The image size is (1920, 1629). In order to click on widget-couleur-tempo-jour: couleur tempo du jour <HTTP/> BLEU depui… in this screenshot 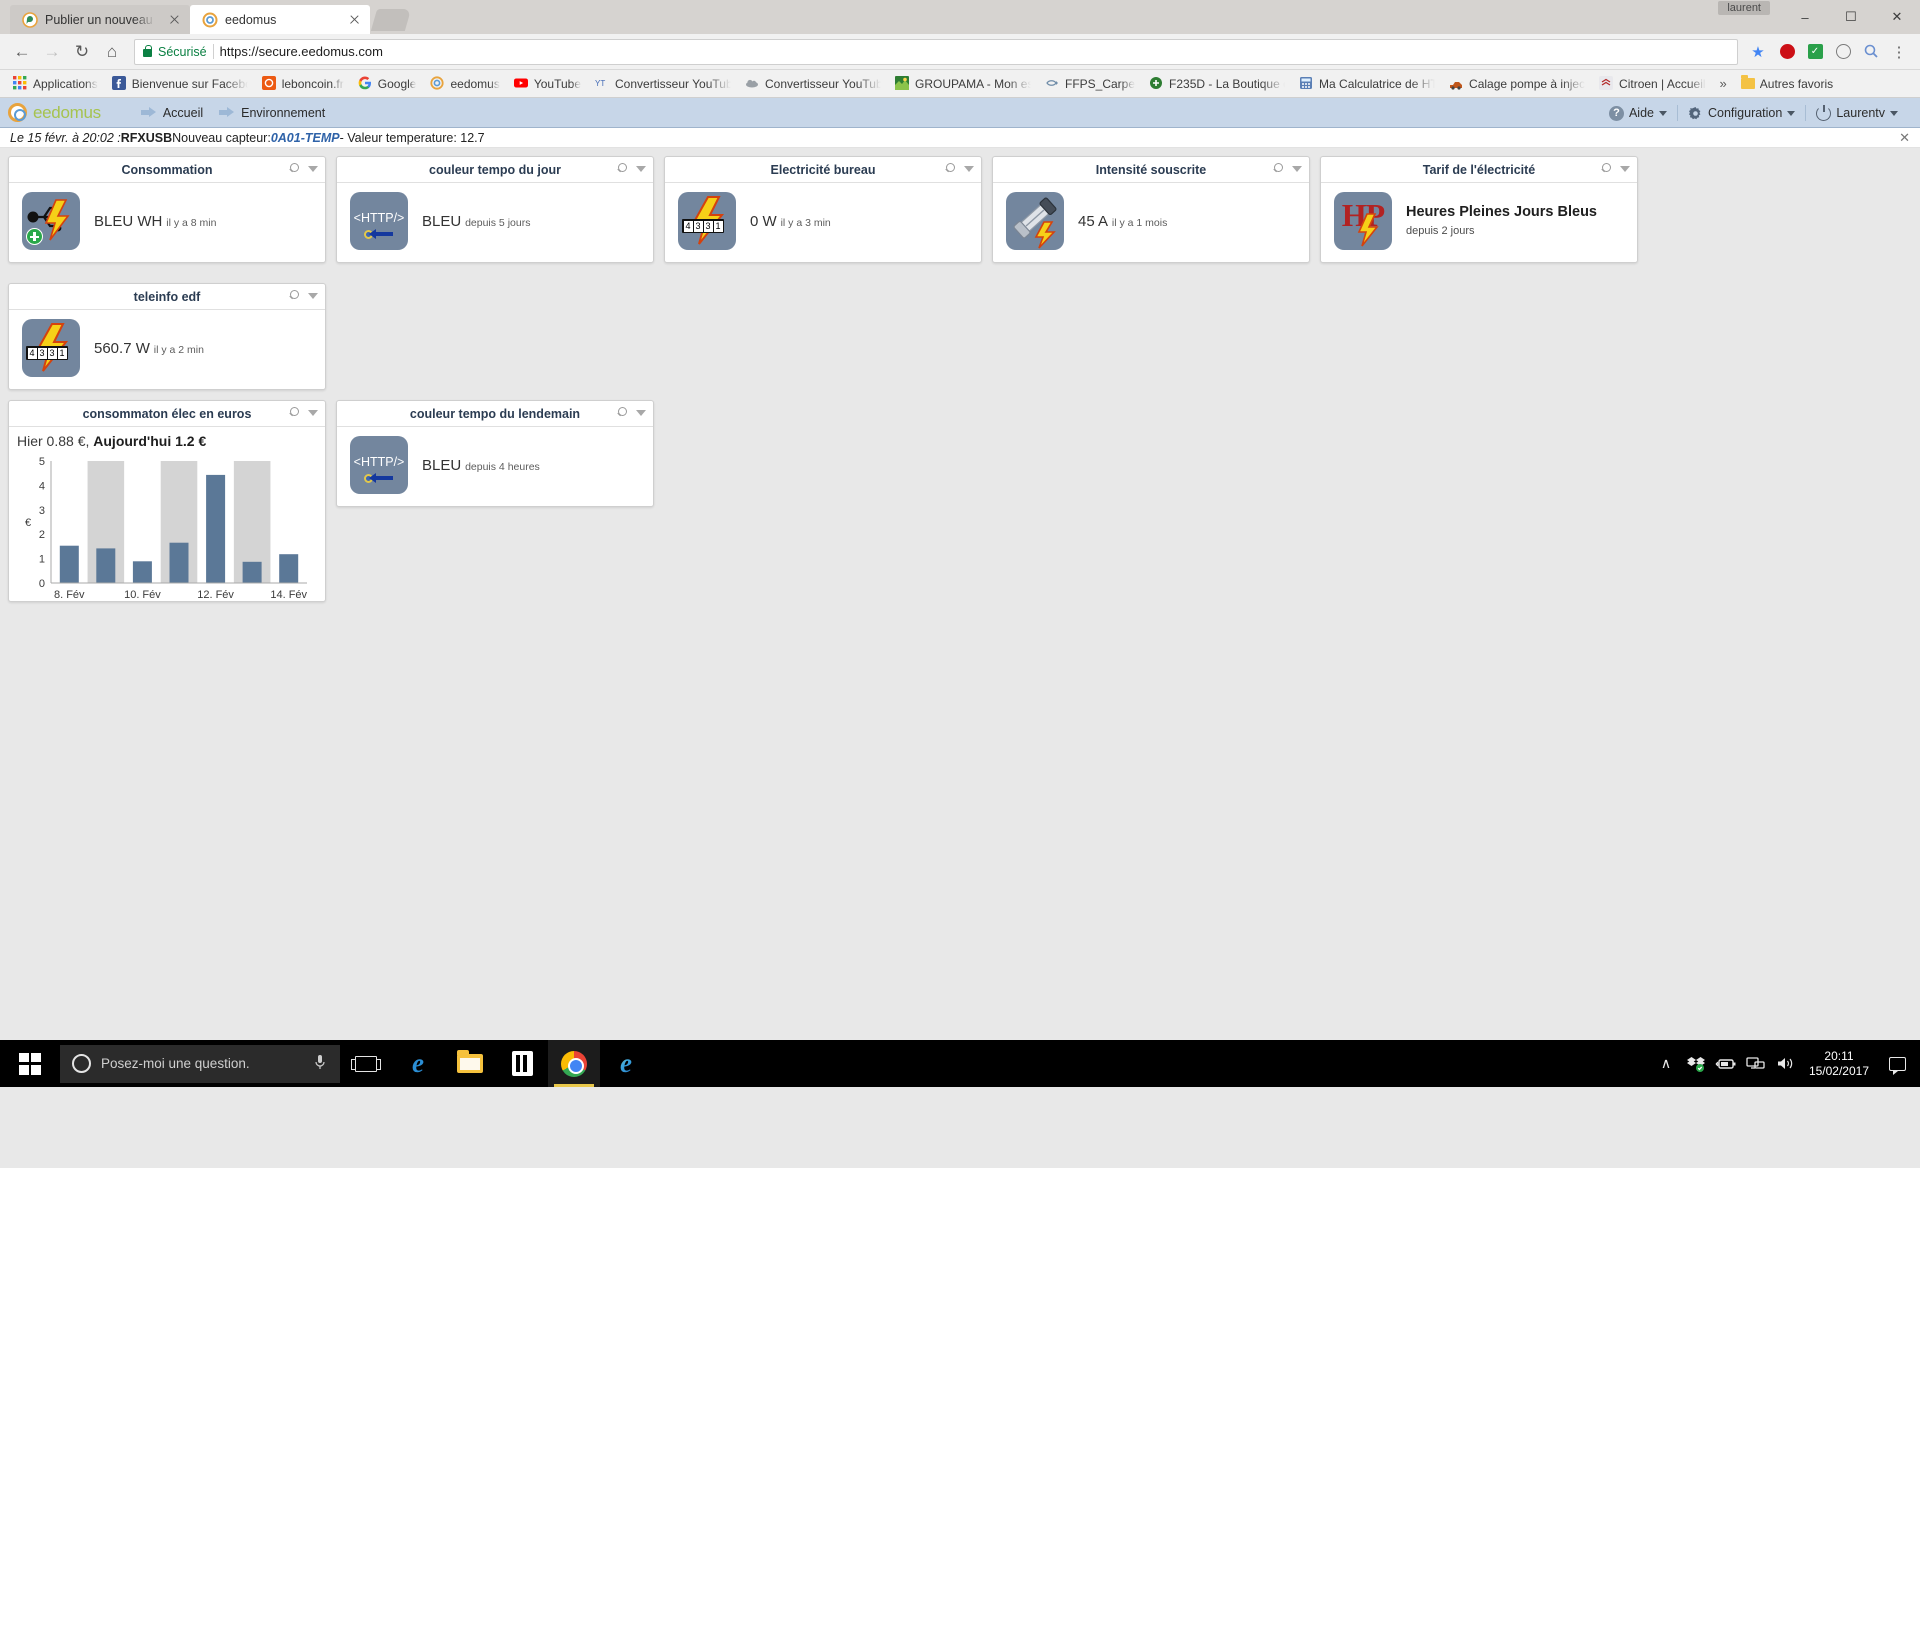, I will do `click(495, 209)`.